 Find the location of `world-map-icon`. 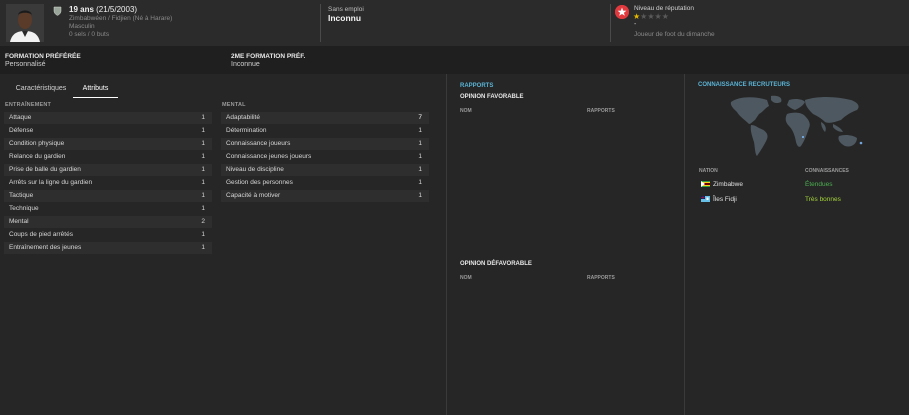

world-map-icon is located at coordinates (796, 125).